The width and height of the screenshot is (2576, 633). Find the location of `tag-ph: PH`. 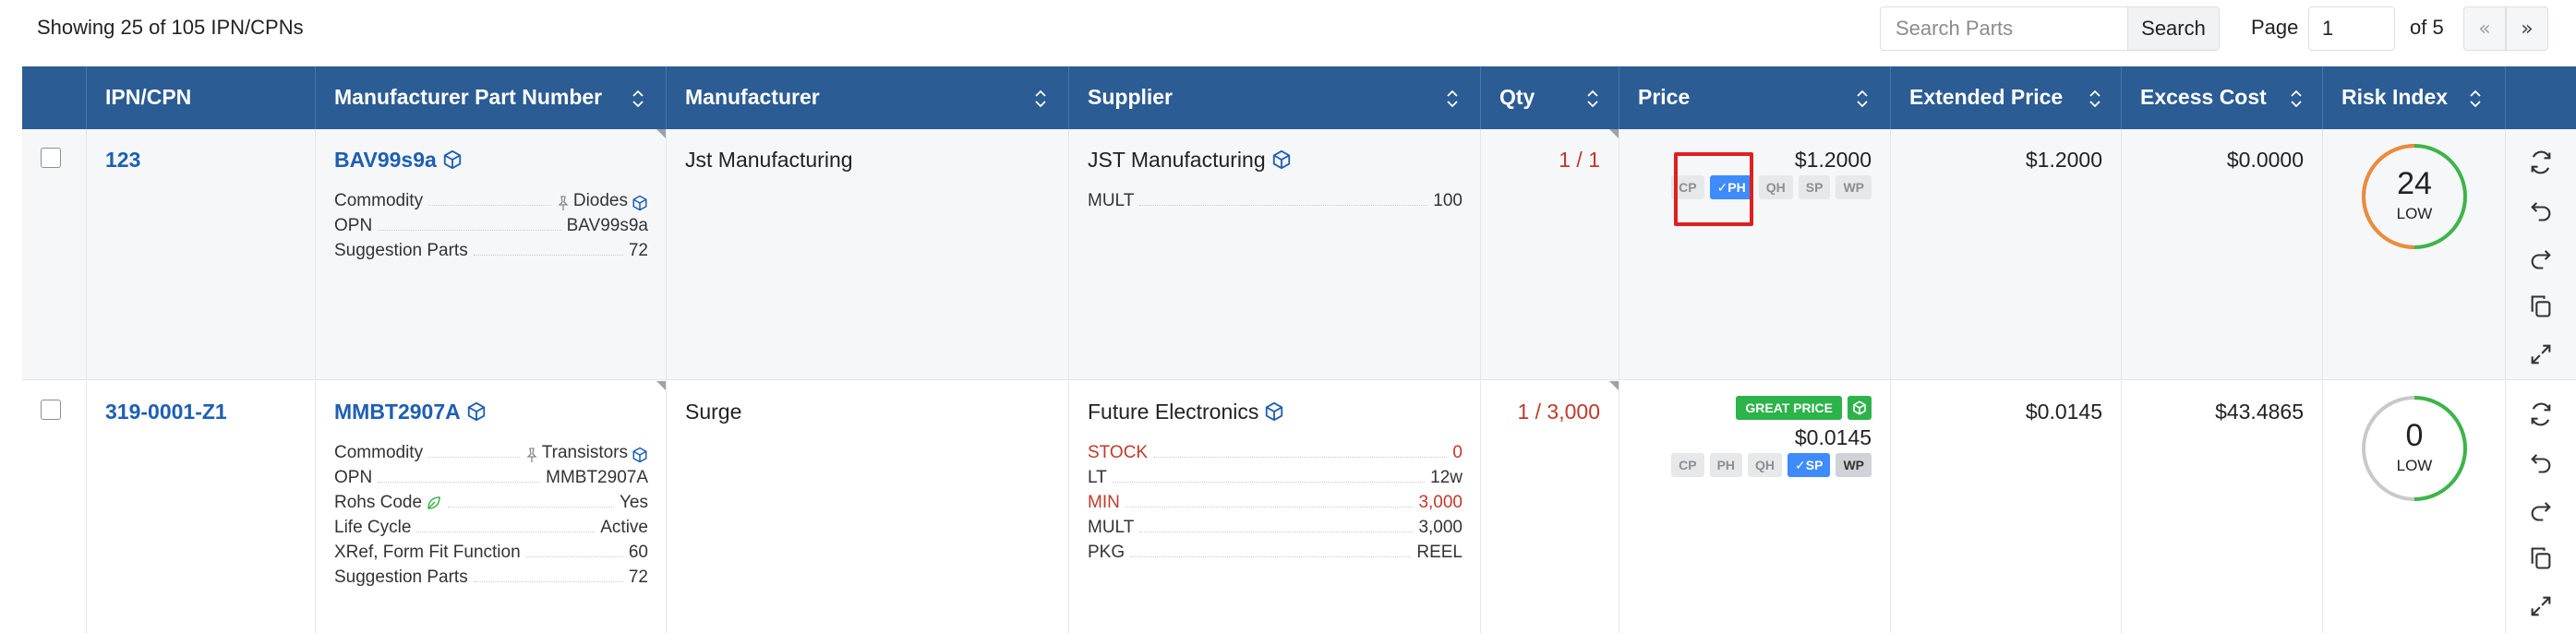

tag-ph: PH is located at coordinates (1726, 465).